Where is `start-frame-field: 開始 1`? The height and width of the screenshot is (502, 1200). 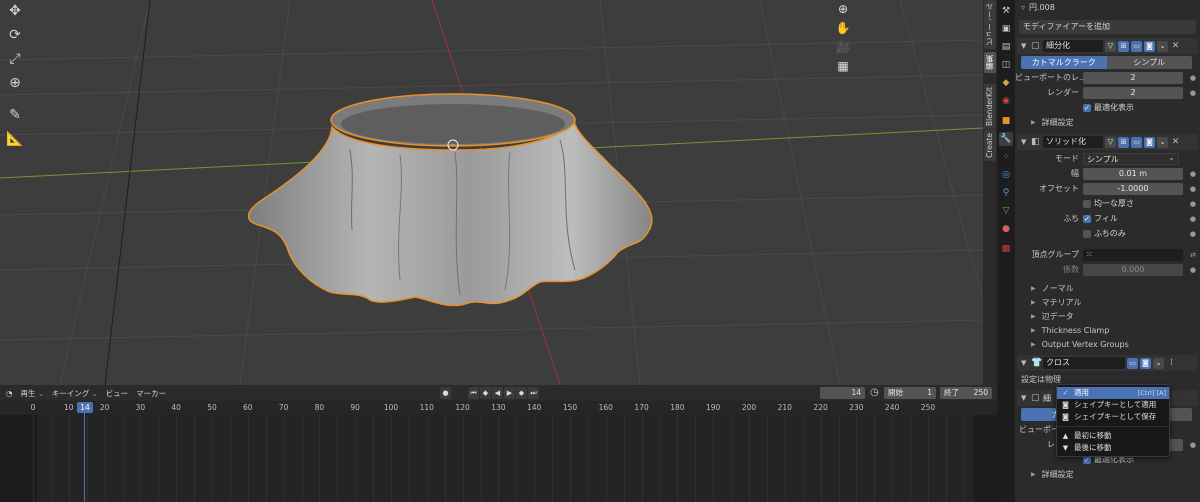 start-frame-field: 開始 1 is located at coordinates (910, 393).